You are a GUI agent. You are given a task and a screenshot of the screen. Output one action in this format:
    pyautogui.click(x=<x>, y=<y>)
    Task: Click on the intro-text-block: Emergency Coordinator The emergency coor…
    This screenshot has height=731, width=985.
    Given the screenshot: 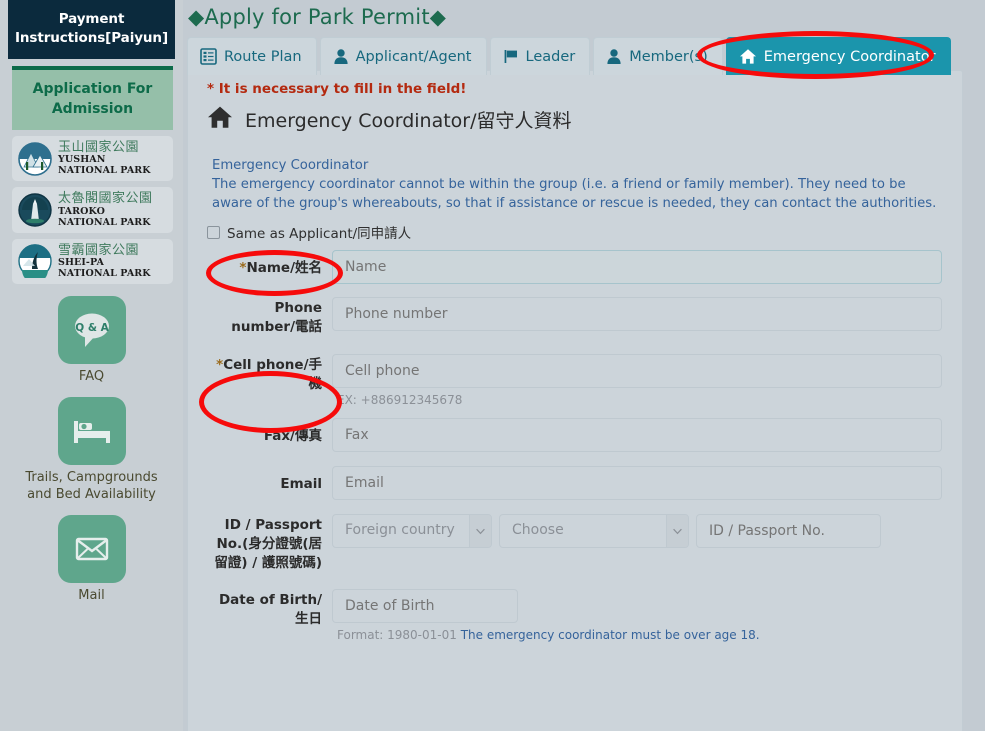 What is the action you would take?
    pyautogui.click(x=575, y=173)
    